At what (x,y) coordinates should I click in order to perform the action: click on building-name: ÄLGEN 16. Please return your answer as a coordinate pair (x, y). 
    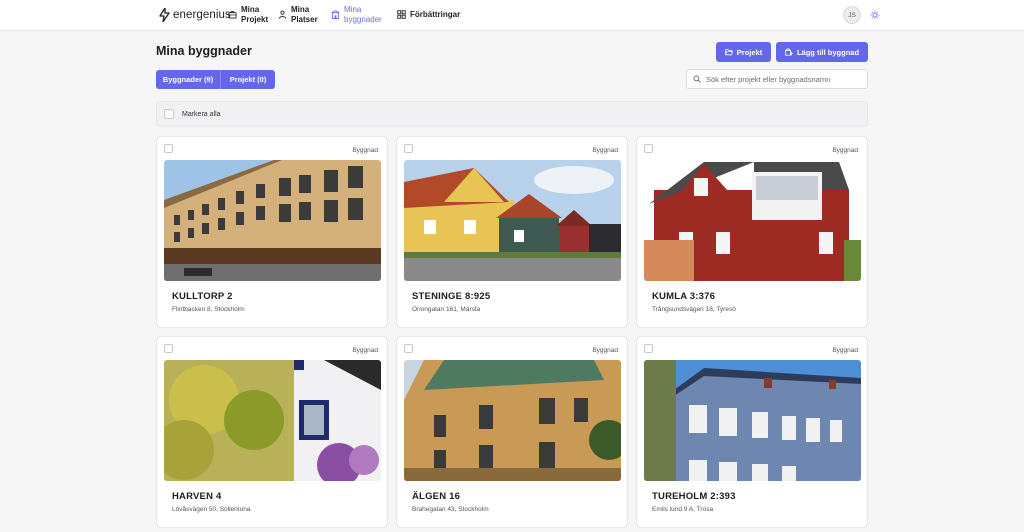
    Looking at the image, I should click on (436, 496).